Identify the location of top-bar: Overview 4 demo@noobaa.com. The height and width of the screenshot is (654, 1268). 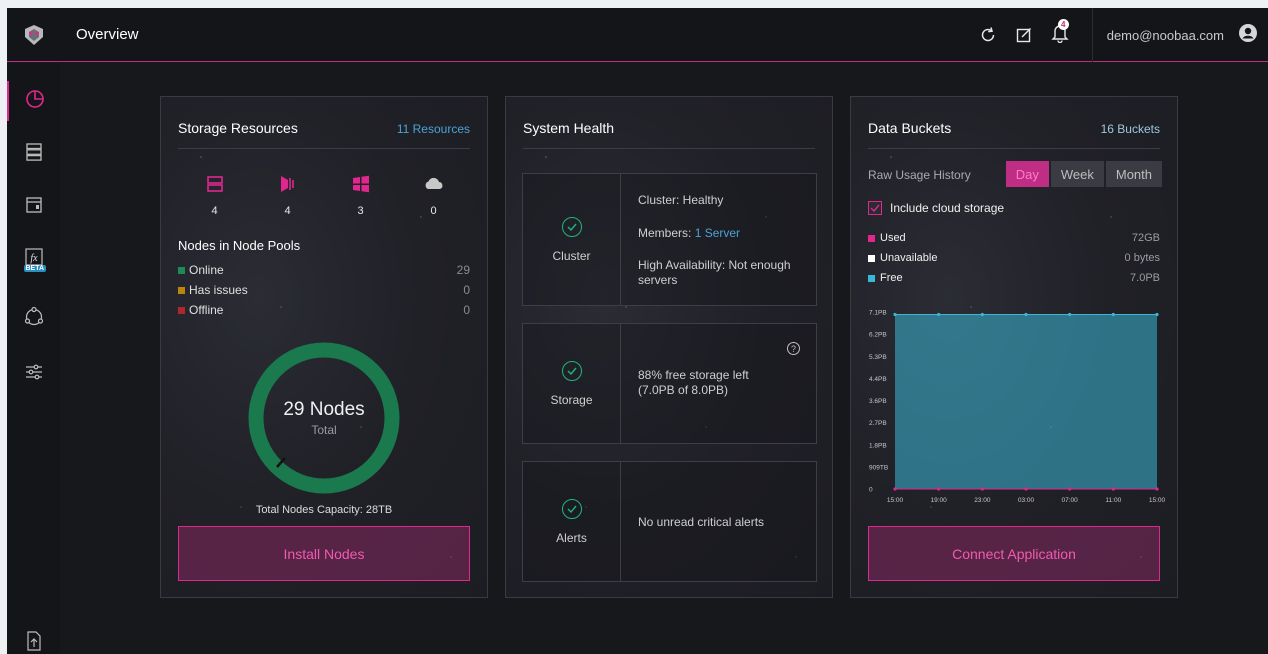
(637, 35).